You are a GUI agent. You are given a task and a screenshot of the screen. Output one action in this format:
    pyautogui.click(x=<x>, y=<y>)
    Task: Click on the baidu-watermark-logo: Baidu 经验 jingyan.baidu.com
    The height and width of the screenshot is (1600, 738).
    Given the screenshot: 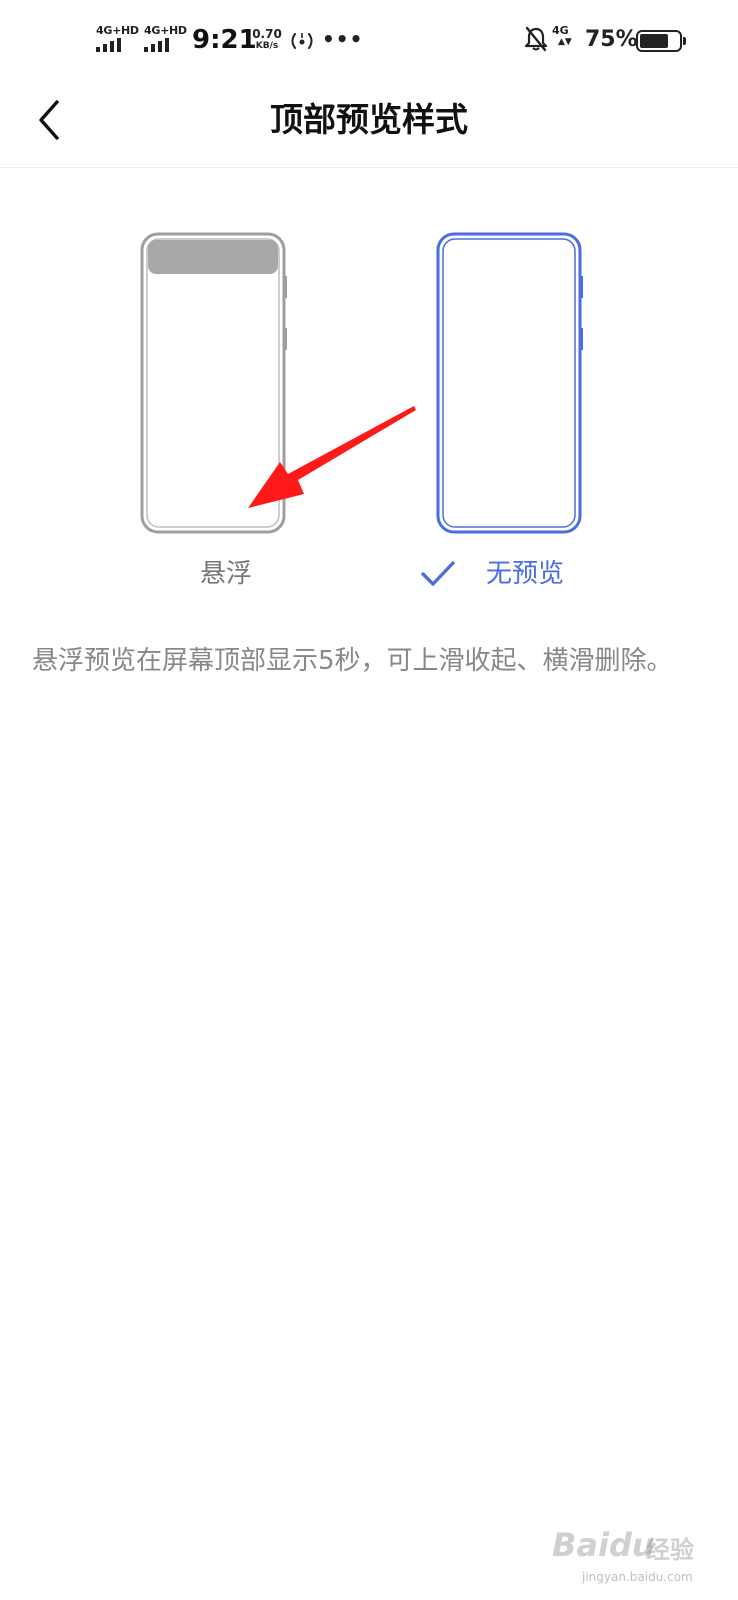 What is the action you would take?
    pyautogui.click(x=637, y=1555)
    